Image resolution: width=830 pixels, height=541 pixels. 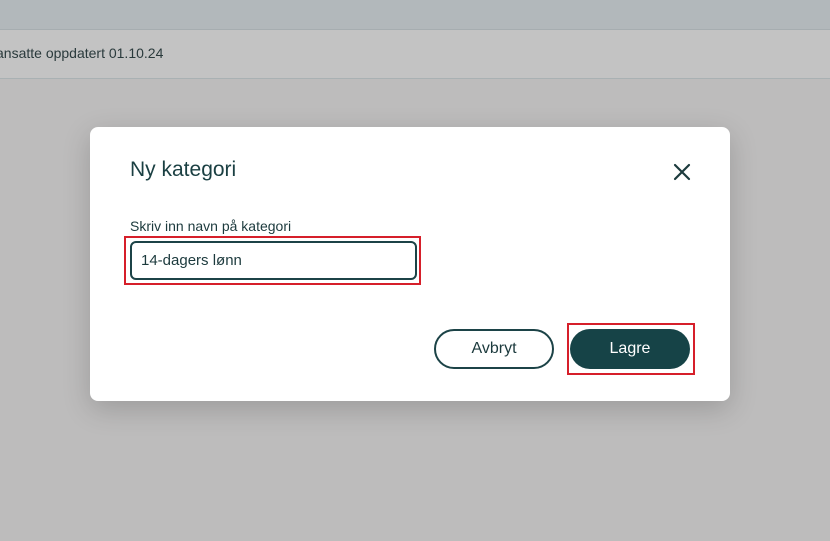 I want to click on dialog-title: Ny kategori, so click(x=183, y=169).